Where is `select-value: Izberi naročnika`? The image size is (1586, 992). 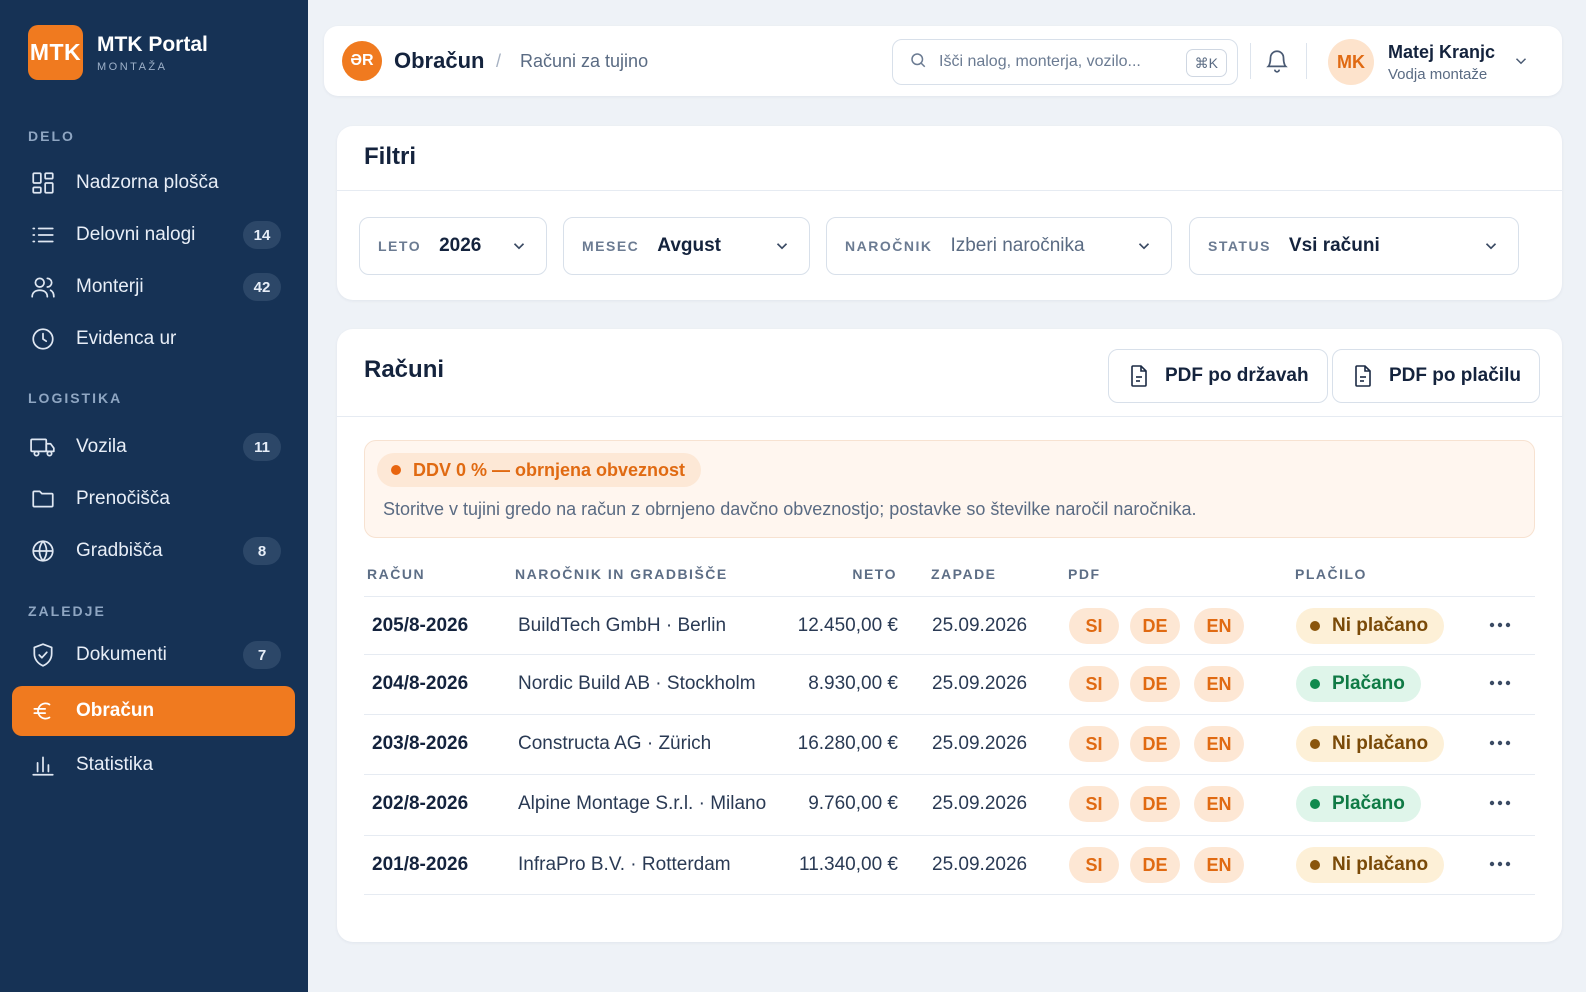
select-value: Izberi naročnika is located at coordinates (1017, 245).